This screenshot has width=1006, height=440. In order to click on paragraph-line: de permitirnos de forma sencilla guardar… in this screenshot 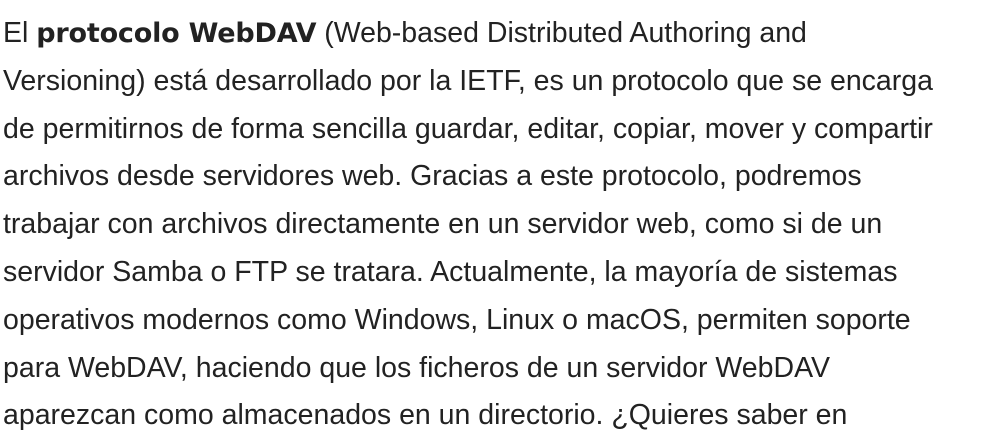, I will do `click(468, 128)`.